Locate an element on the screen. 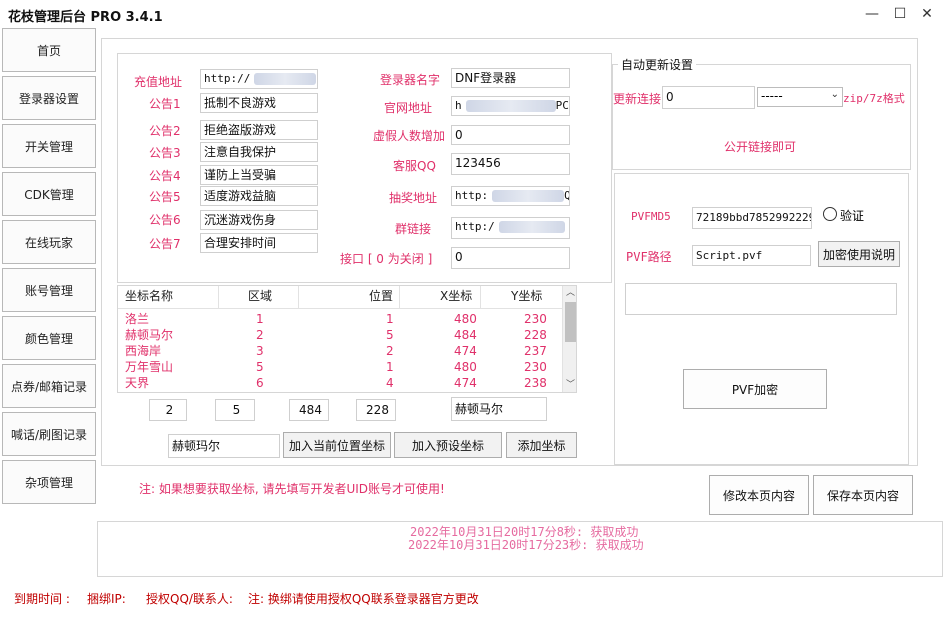 The image size is (943, 617). fake-players-label: 虚假人数增加 is located at coordinates (409, 136).